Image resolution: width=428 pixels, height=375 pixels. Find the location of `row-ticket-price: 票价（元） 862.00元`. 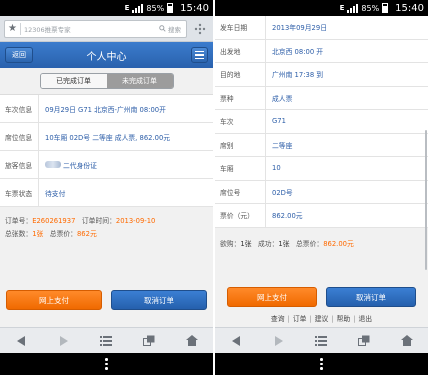

row-ticket-price: 票价（元） 862.00元 is located at coordinates (321, 216).